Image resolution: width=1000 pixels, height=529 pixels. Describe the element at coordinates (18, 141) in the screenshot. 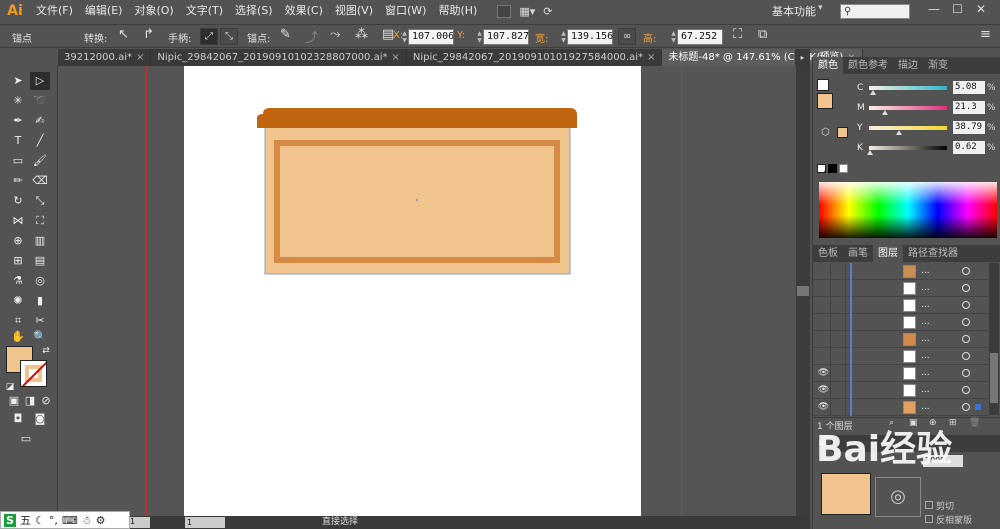

I see `type-tool-icon: T` at that location.